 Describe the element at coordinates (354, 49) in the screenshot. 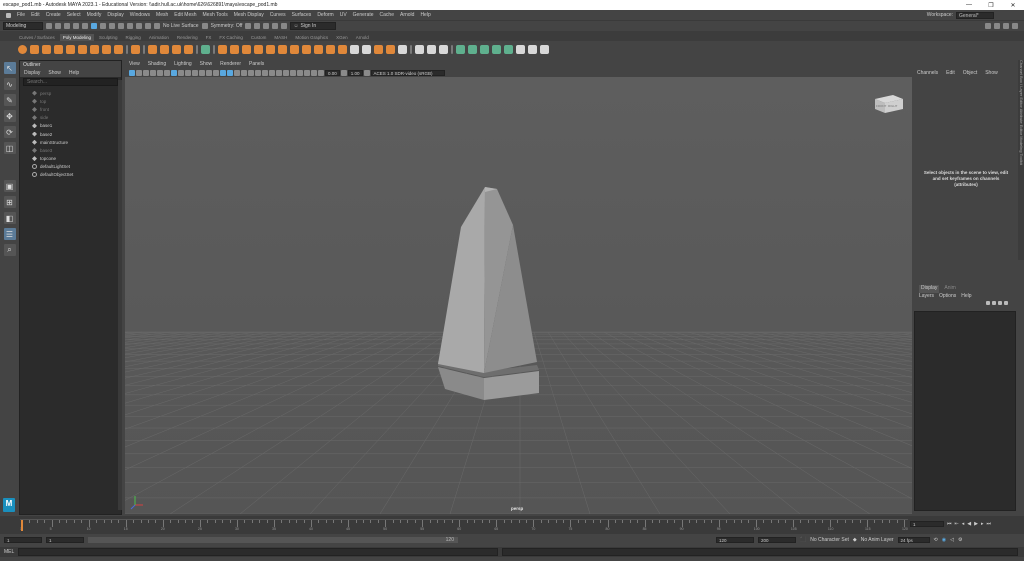

I see `multi-cut-icon` at that location.